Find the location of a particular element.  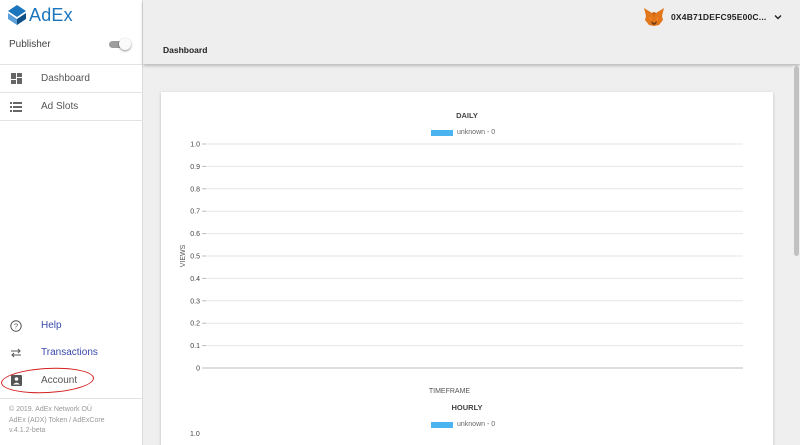

page-title: Dashboard is located at coordinates (185, 50).